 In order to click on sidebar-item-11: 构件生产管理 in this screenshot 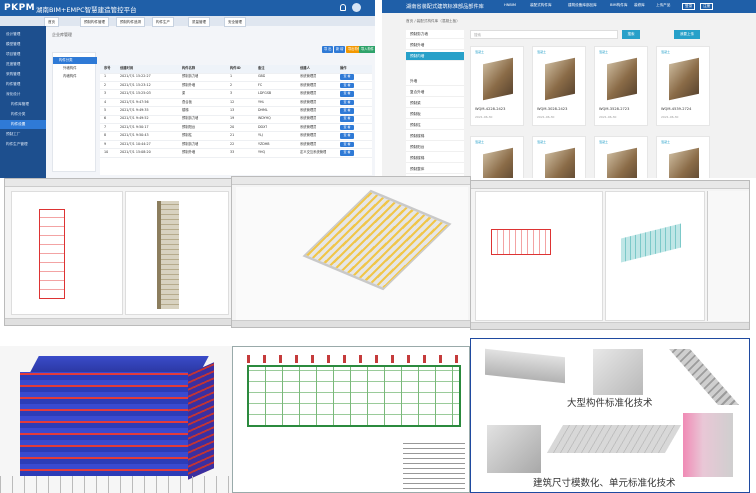, I will do `click(23, 144)`.